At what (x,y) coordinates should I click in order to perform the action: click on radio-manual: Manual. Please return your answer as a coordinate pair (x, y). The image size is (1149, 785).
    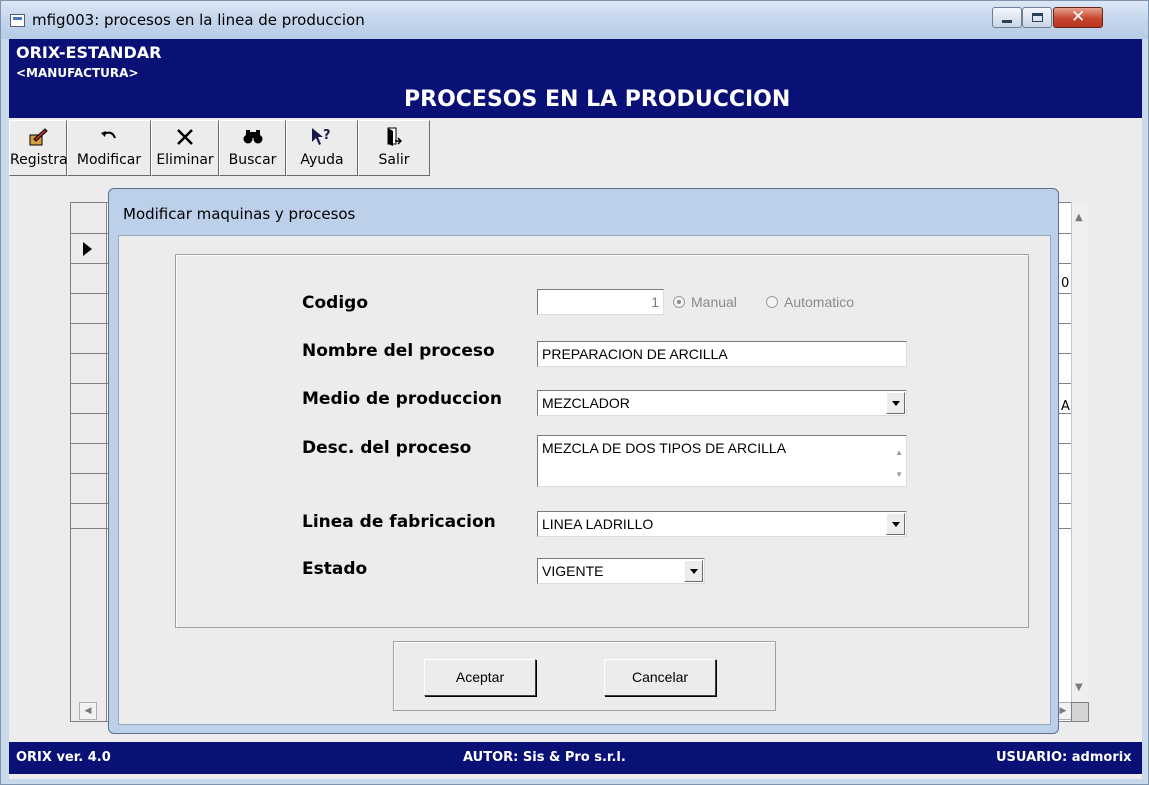
    Looking at the image, I should click on (705, 302).